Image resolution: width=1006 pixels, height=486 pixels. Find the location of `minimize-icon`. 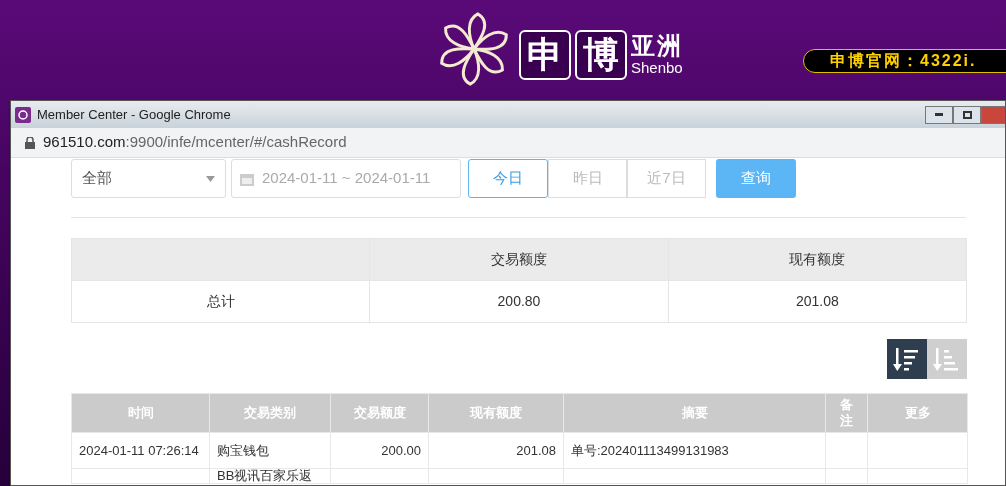

minimize-icon is located at coordinates (939, 114).